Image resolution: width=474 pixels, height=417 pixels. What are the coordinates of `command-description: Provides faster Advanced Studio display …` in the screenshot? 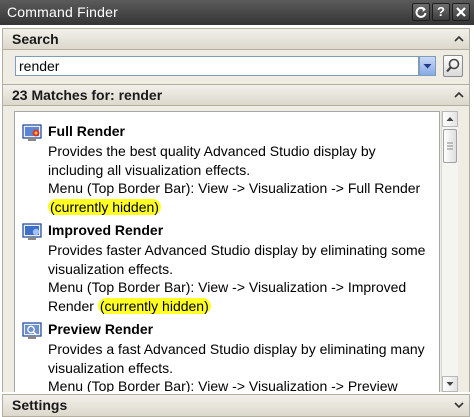 It's located at (238, 278).